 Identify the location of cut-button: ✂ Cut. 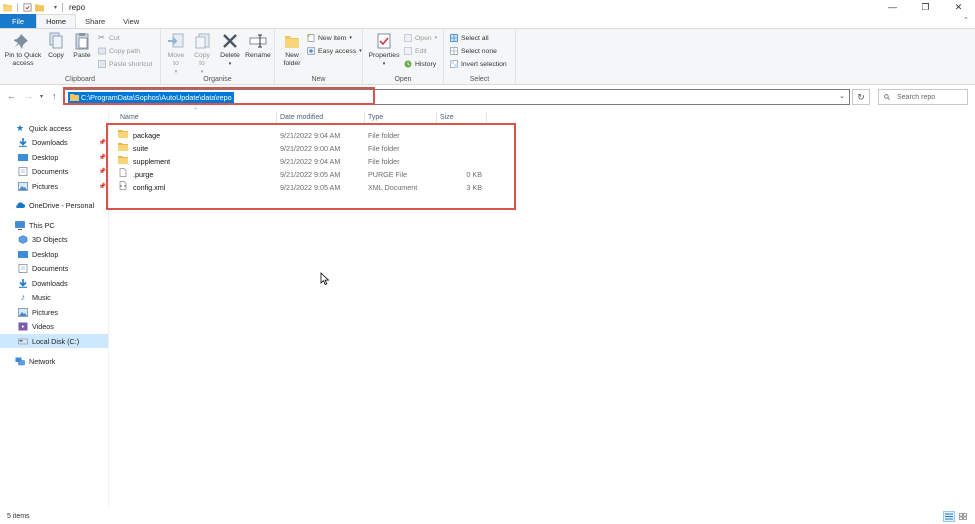
(109, 38).